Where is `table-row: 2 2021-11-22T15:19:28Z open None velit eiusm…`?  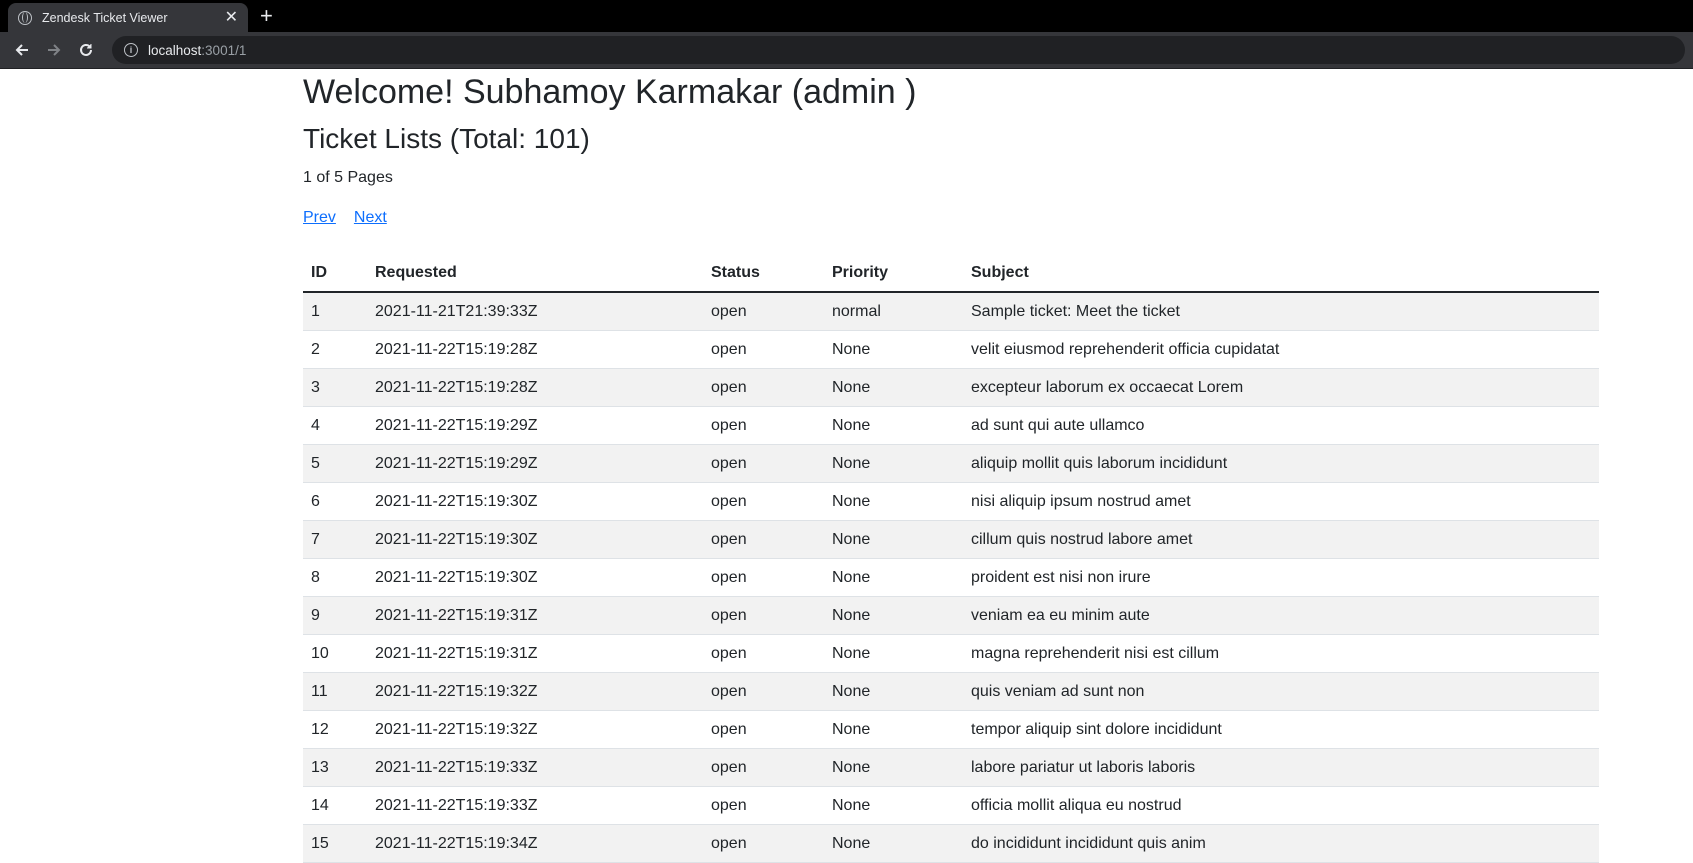
table-row: 2 2021-11-22T15:19:28Z open None velit eiusm… is located at coordinates (951, 349).